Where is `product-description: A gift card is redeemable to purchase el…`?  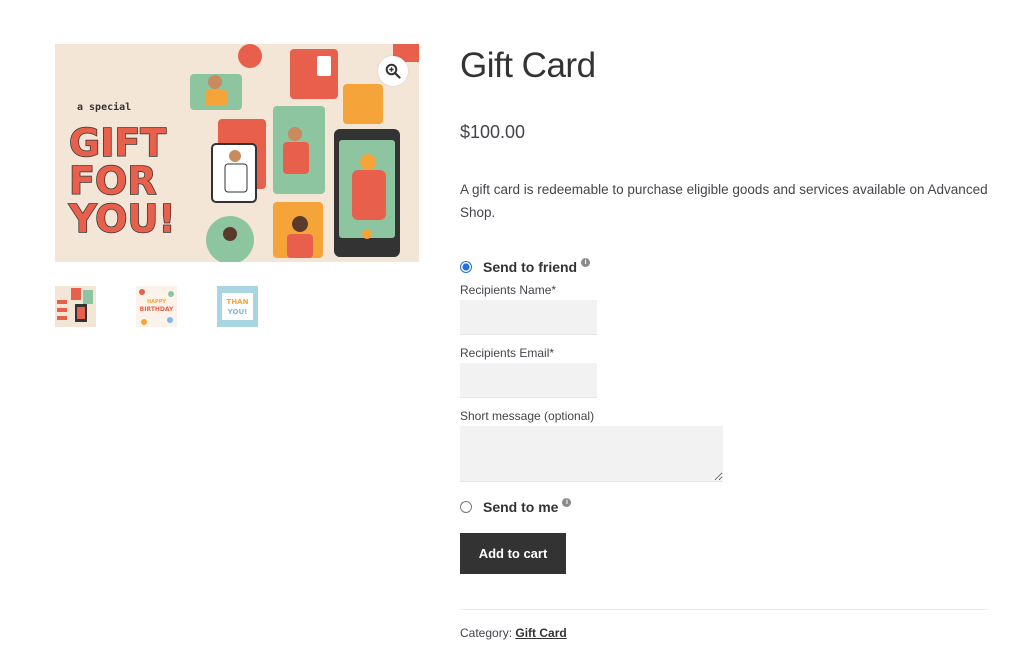
product-description: A gift card is redeemable to purchase el… is located at coordinates (724, 201).